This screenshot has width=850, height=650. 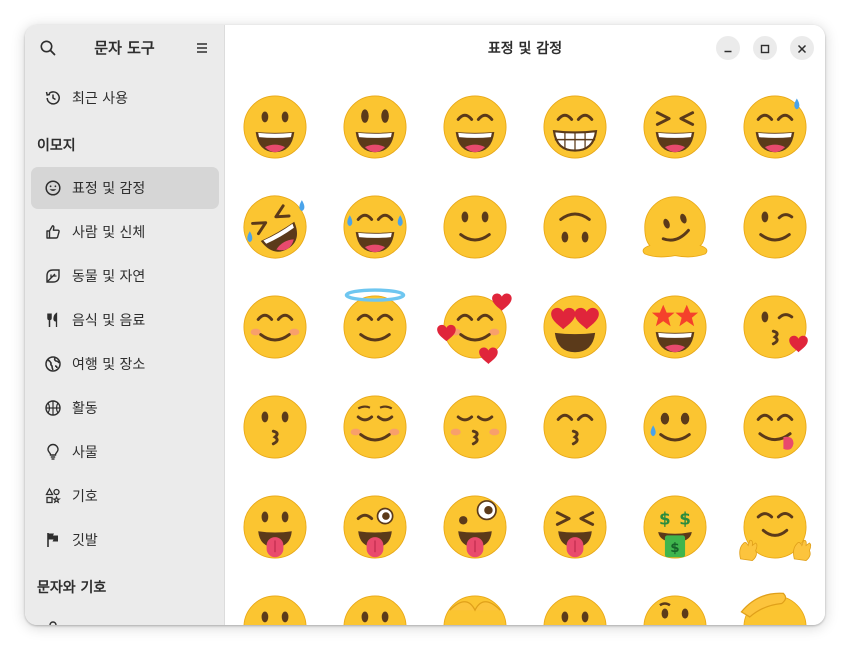 What do you see at coordinates (275, 527) in the screenshot?
I see `emoji-tongue-face` at bounding box center [275, 527].